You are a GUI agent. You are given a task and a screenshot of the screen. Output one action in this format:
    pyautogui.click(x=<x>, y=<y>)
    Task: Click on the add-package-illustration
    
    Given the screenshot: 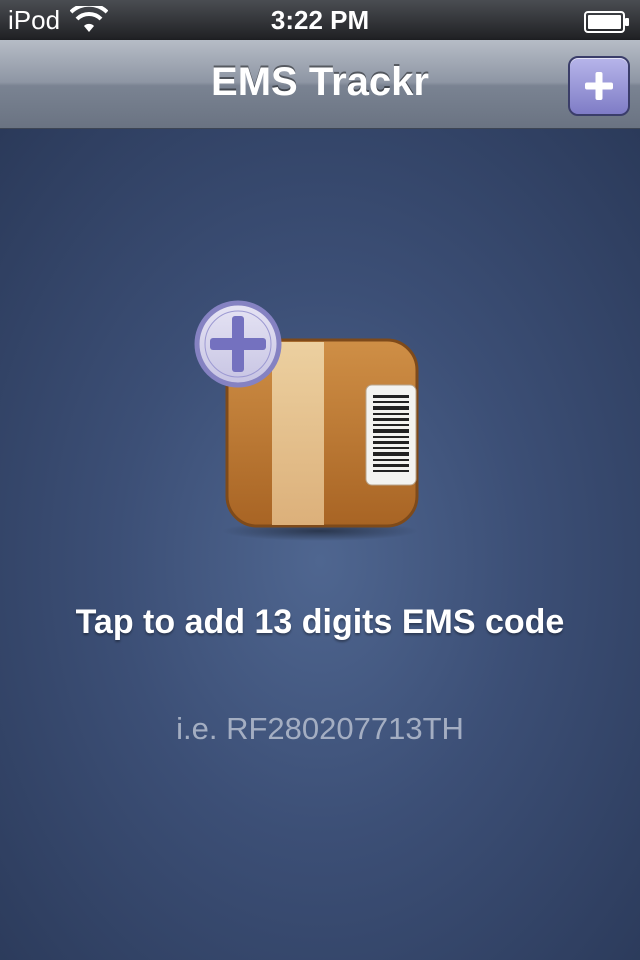 What is the action you would take?
    pyautogui.click(x=310, y=424)
    